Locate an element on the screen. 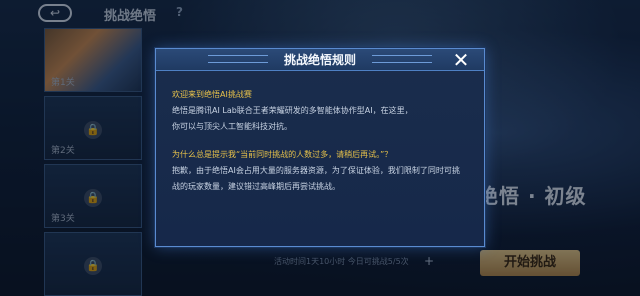 The width and height of the screenshot is (640, 296). welcome-heading: 欢迎来到绝悟AI挑战赛 is located at coordinates (212, 94).